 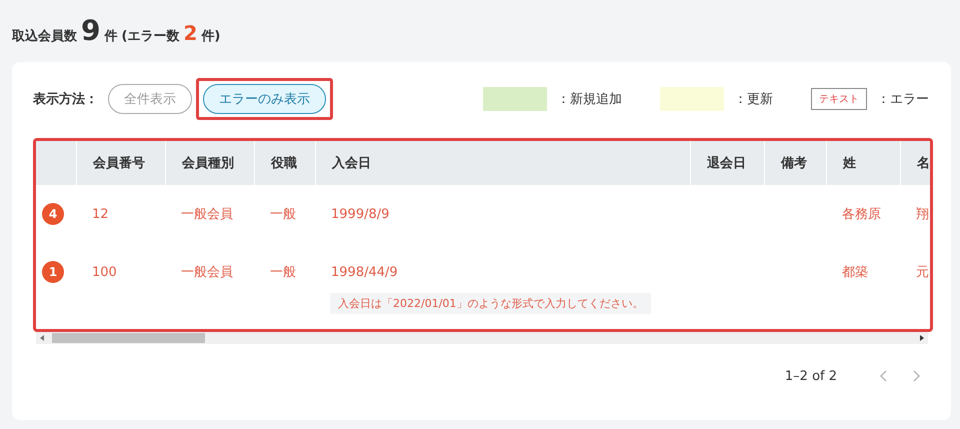 What do you see at coordinates (210, 36) in the screenshot?
I see `count-unit: 件)` at bounding box center [210, 36].